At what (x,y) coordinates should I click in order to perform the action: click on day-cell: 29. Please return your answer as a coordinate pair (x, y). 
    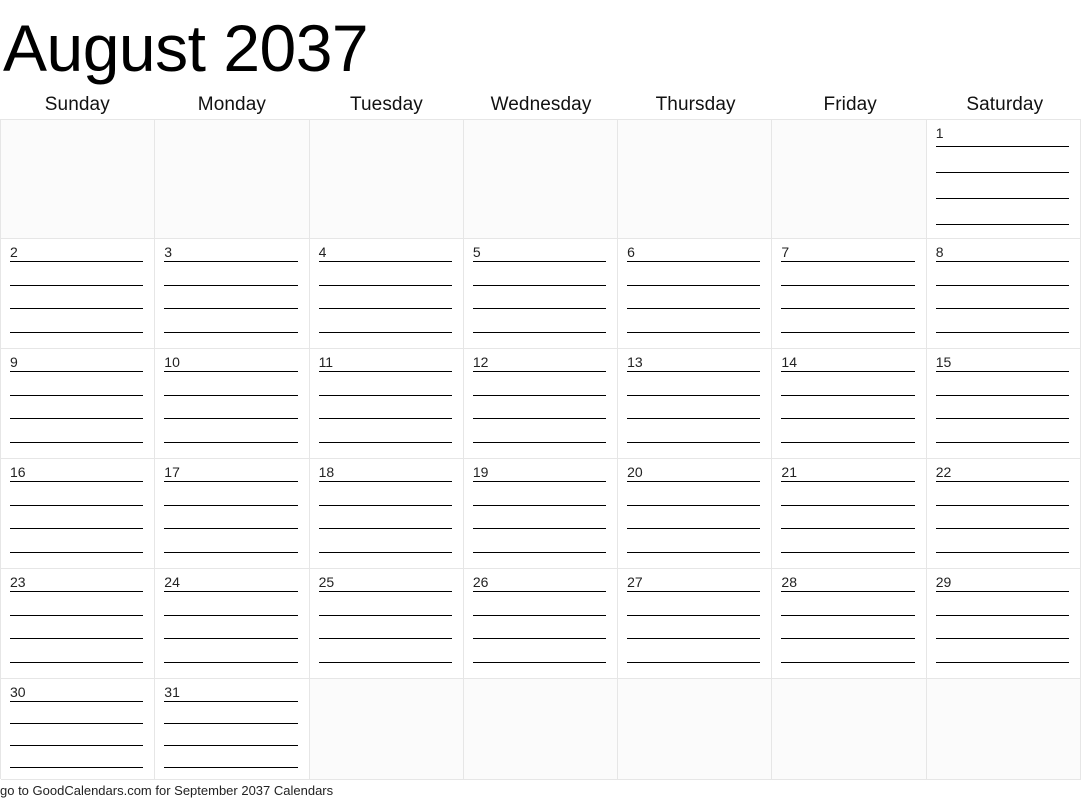
    Looking at the image, I should click on (1003, 624).